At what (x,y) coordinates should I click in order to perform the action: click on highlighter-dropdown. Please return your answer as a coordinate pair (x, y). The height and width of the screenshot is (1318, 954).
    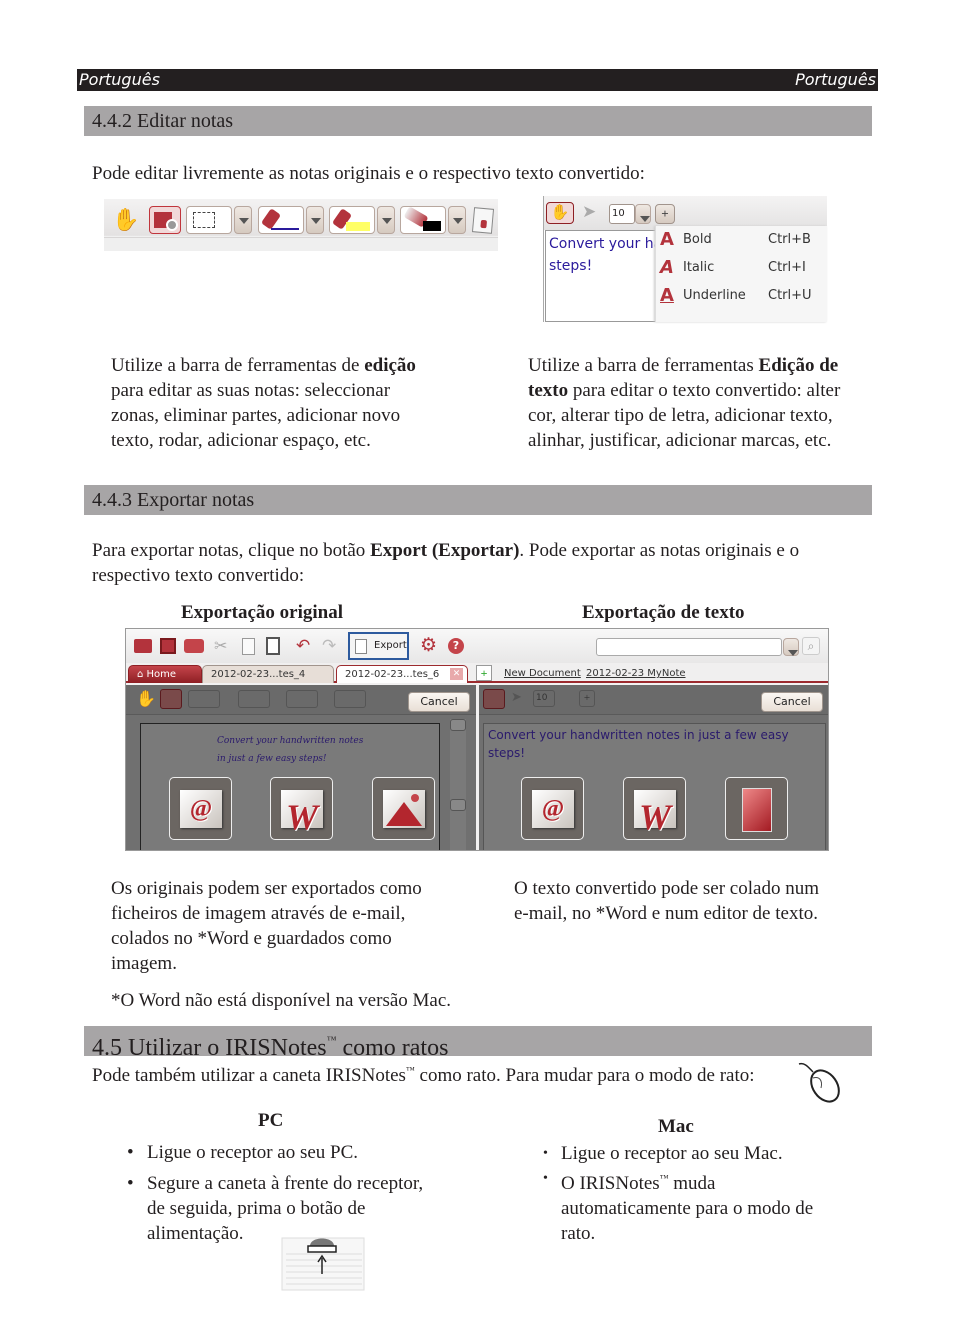
    Looking at the image, I should click on (386, 220).